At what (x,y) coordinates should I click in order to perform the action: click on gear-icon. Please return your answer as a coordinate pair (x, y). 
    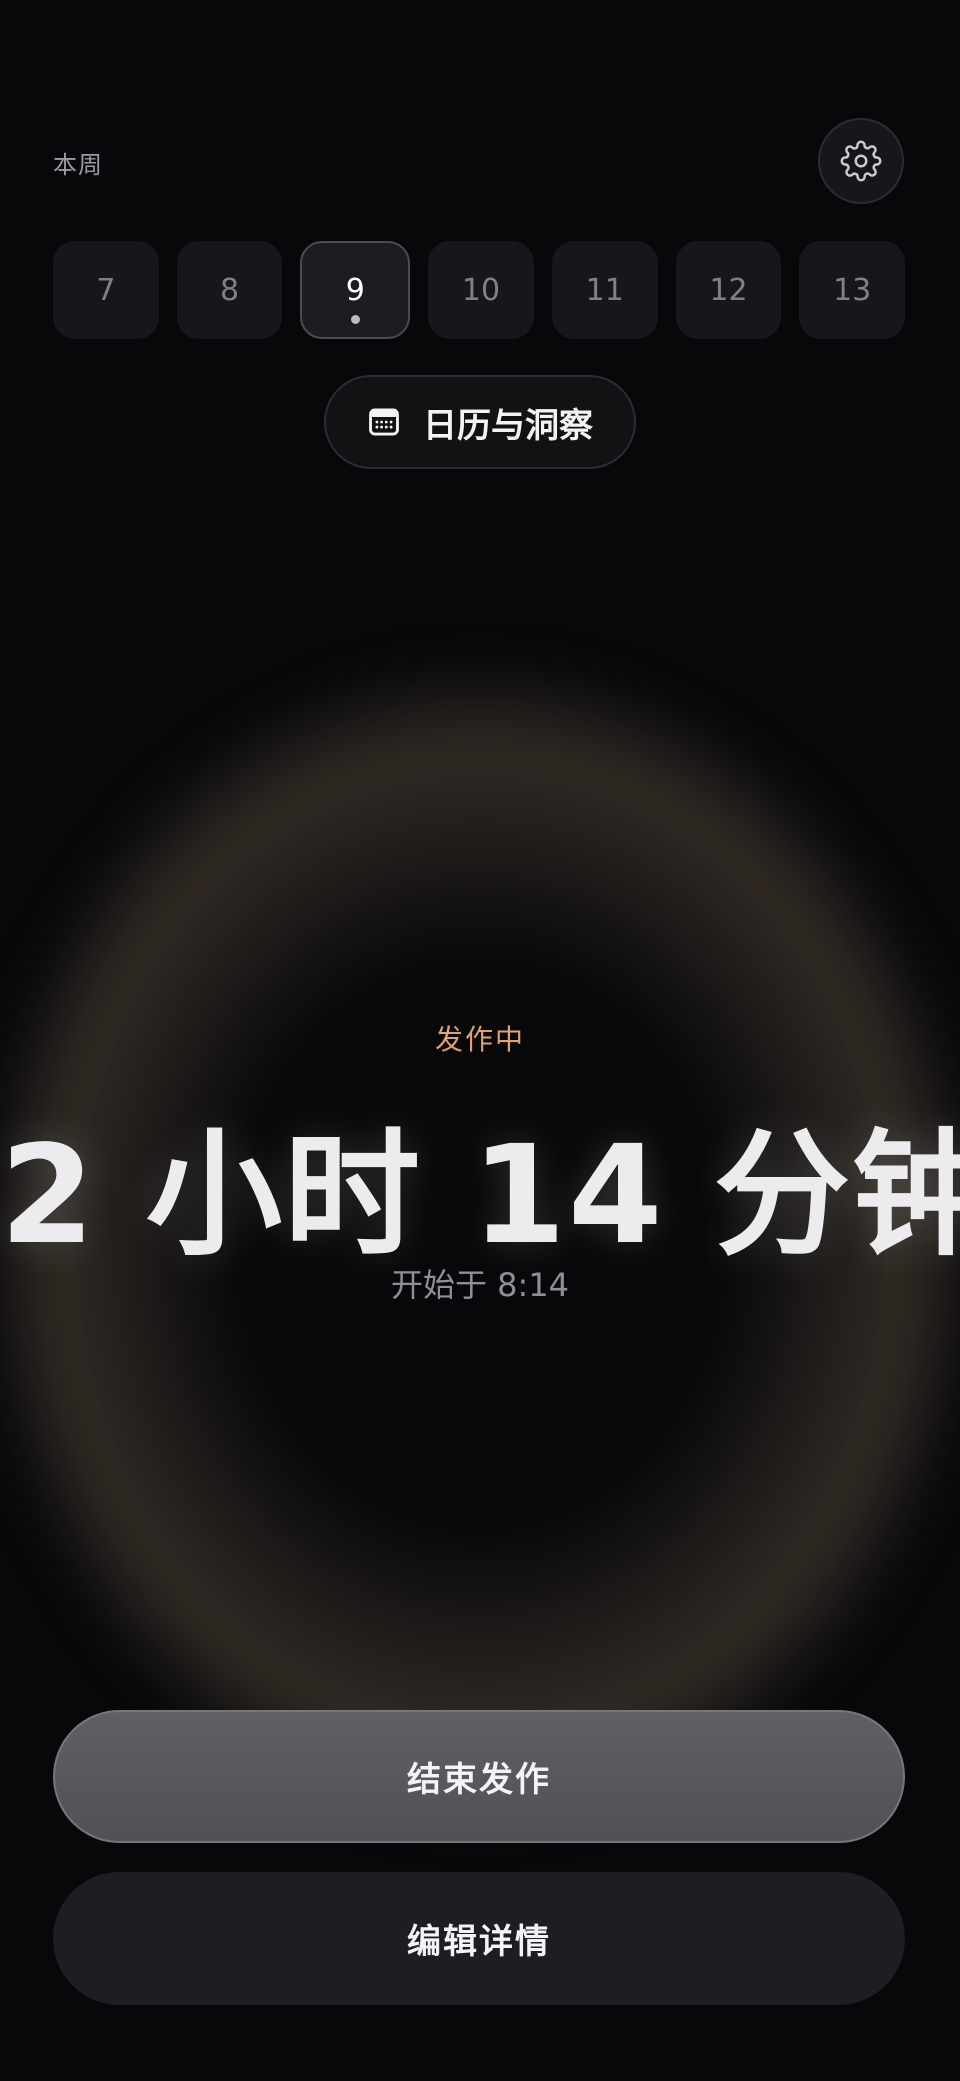
    Looking at the image, I should click on (861, 161).